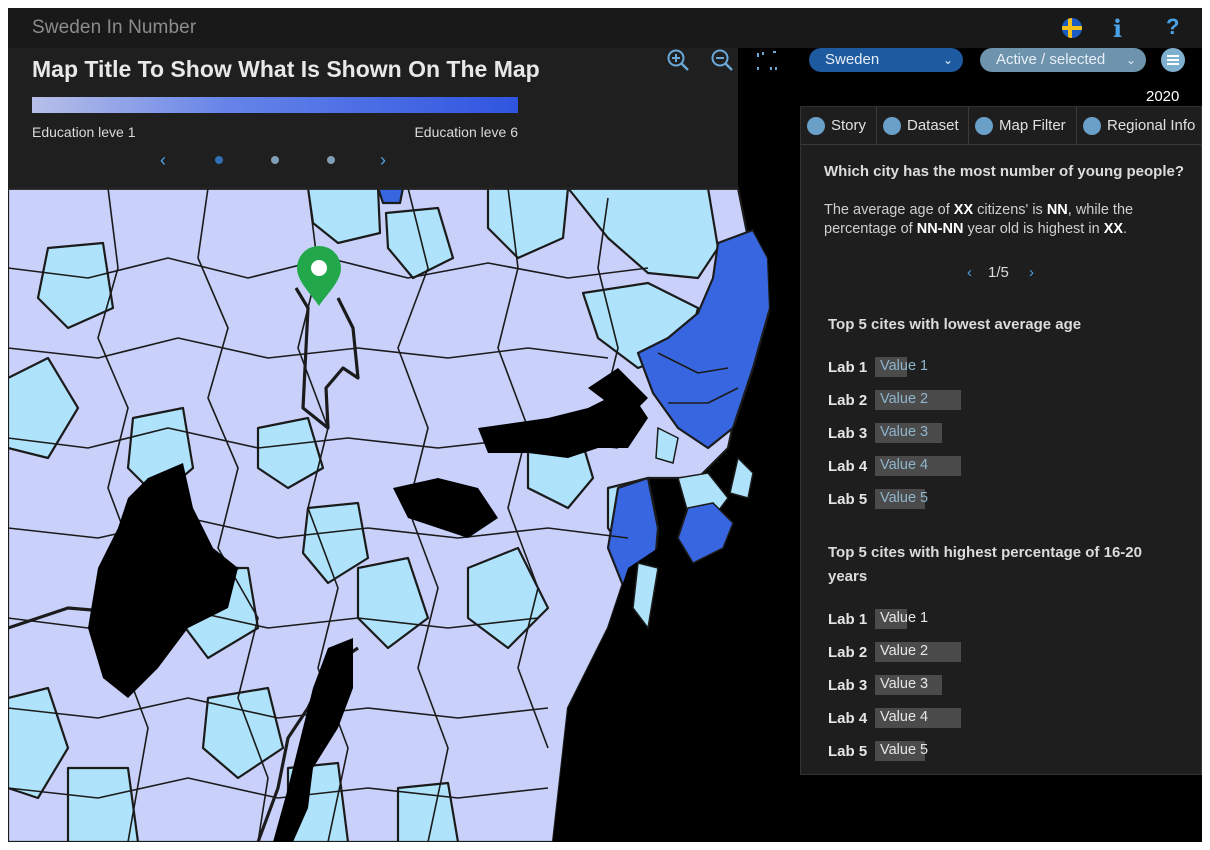 Image resolution: width=1210 pixels, height=850 pixels. Describe the element at coordinates (892, 126) in the screenshot. I see `dots-icon` at that location.